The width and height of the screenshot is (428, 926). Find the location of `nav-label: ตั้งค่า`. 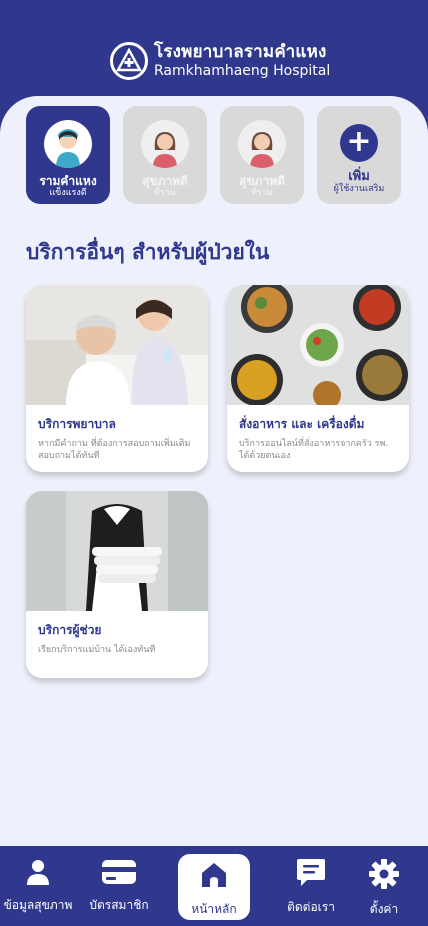

nav-label: ตั้งค่า is located at coordinates (384, 909).